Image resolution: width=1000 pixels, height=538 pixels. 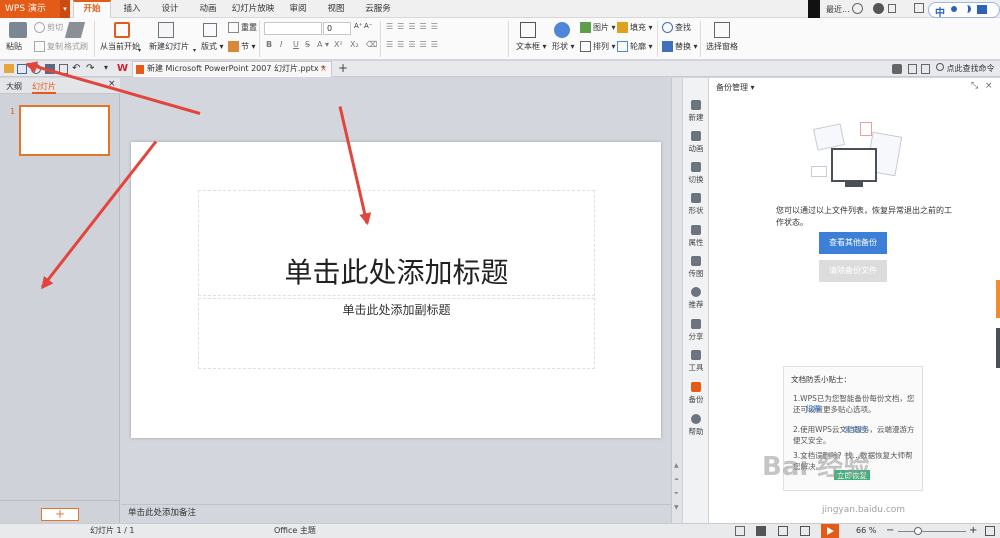 What do you see at coordinates (9, 68) in the screenshot?
I see `open-folder-icon` at bounding box center [9, 68].